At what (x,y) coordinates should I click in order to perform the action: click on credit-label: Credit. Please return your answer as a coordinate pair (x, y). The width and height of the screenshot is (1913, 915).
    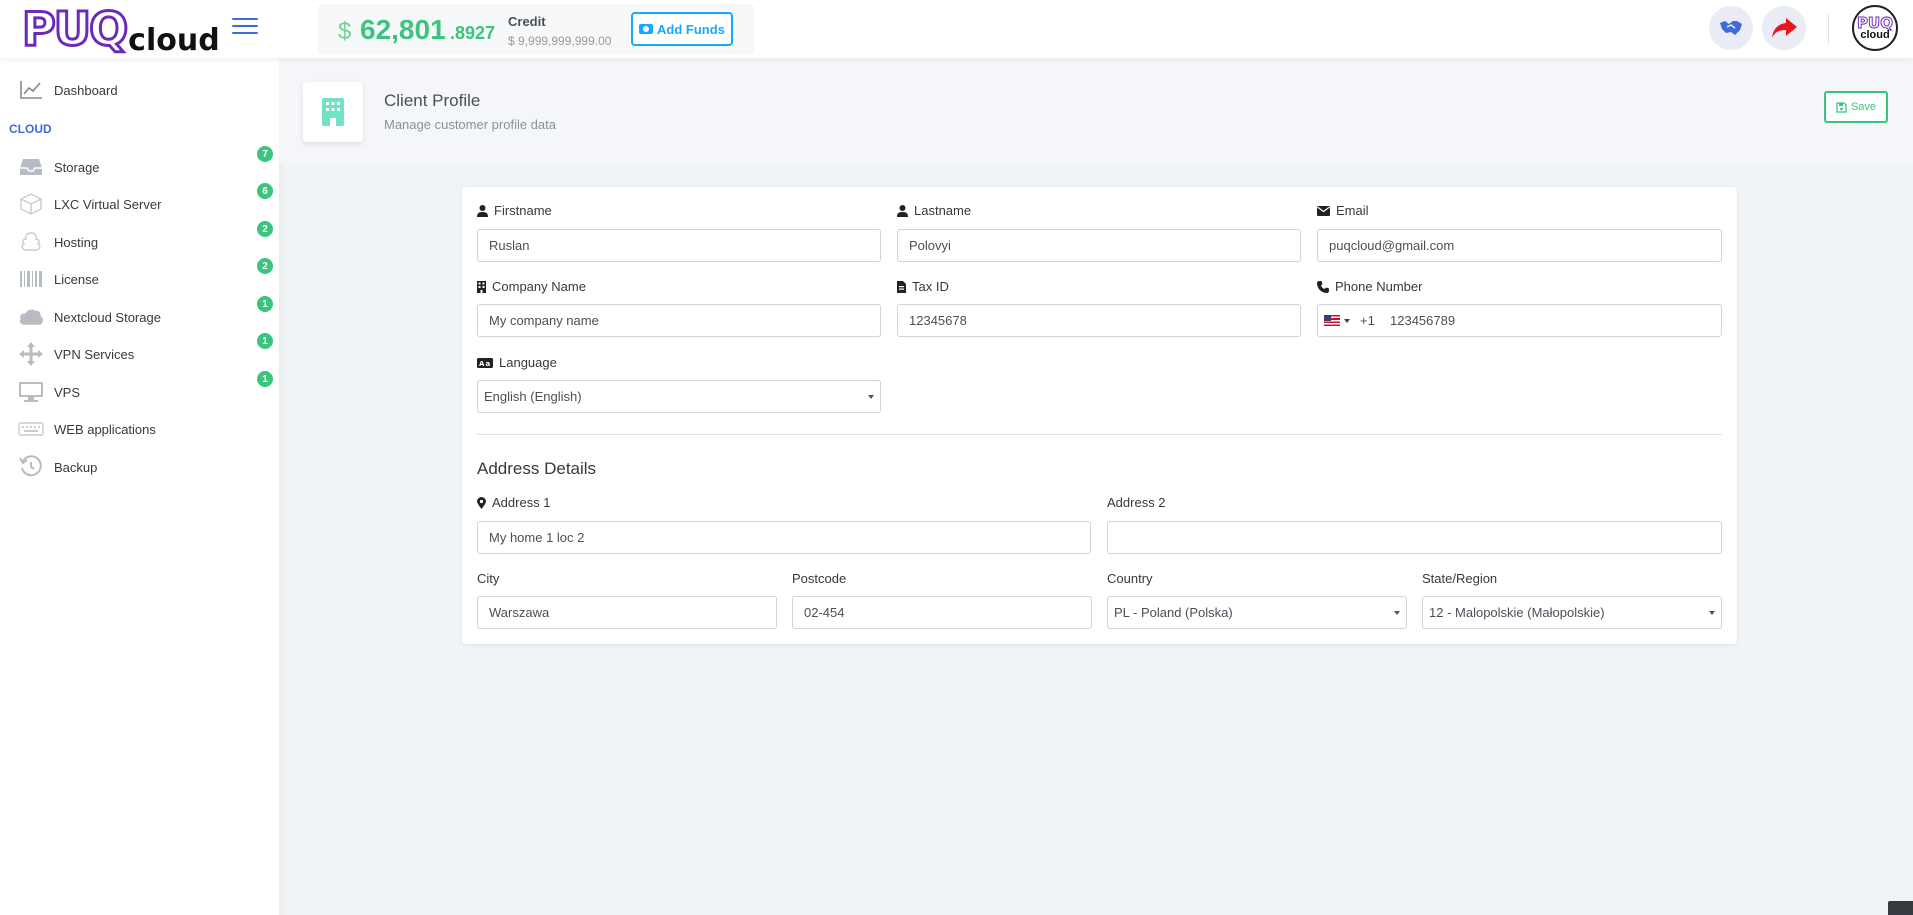
    Looking at the image, I should click on (527, 21).